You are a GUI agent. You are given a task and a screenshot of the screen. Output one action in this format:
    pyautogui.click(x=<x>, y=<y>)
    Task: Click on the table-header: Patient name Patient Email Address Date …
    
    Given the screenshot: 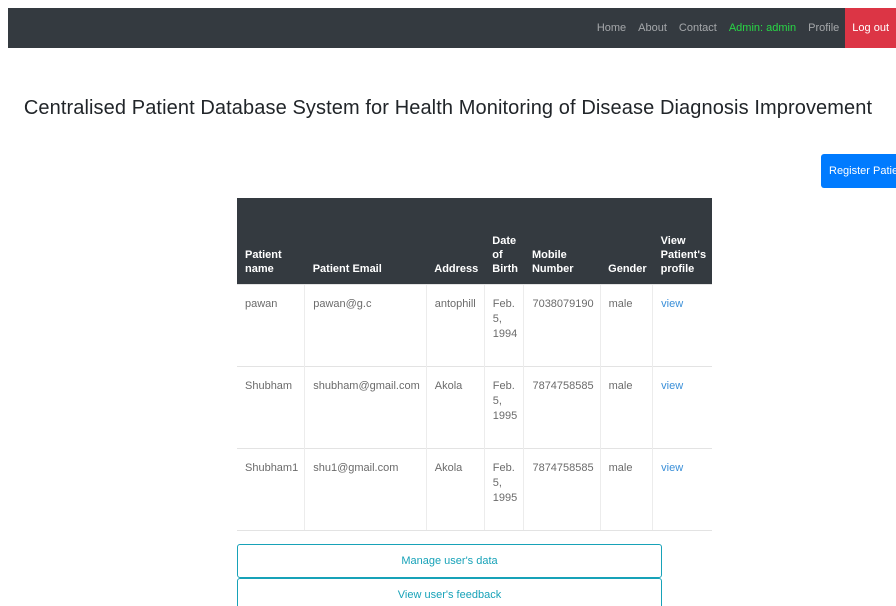 What is the action you would take?
    pyautogui.click(x=475, y=241)
    